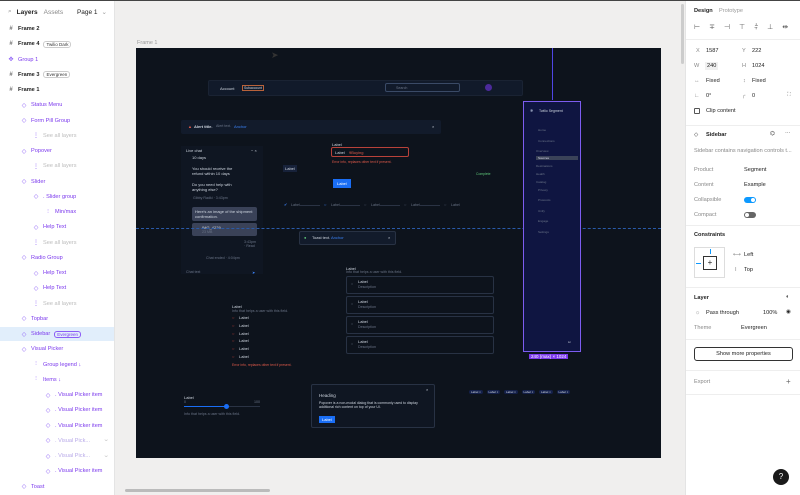 Image resolution: width=800 pixels, height=495 pixels. Describe the element at coordinates (356, 152) in the screenshot. I see `input-value: 9Buying` at that location.